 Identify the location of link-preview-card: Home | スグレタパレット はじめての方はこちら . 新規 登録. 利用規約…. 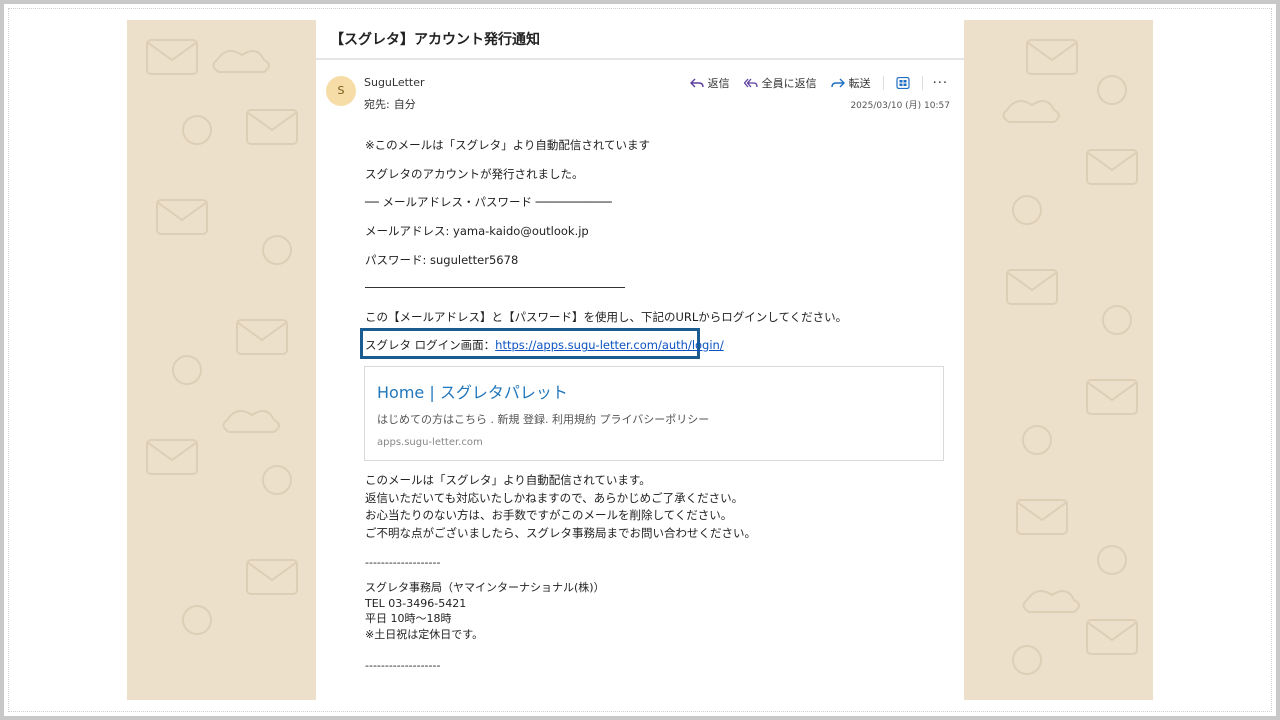
(654, 413).